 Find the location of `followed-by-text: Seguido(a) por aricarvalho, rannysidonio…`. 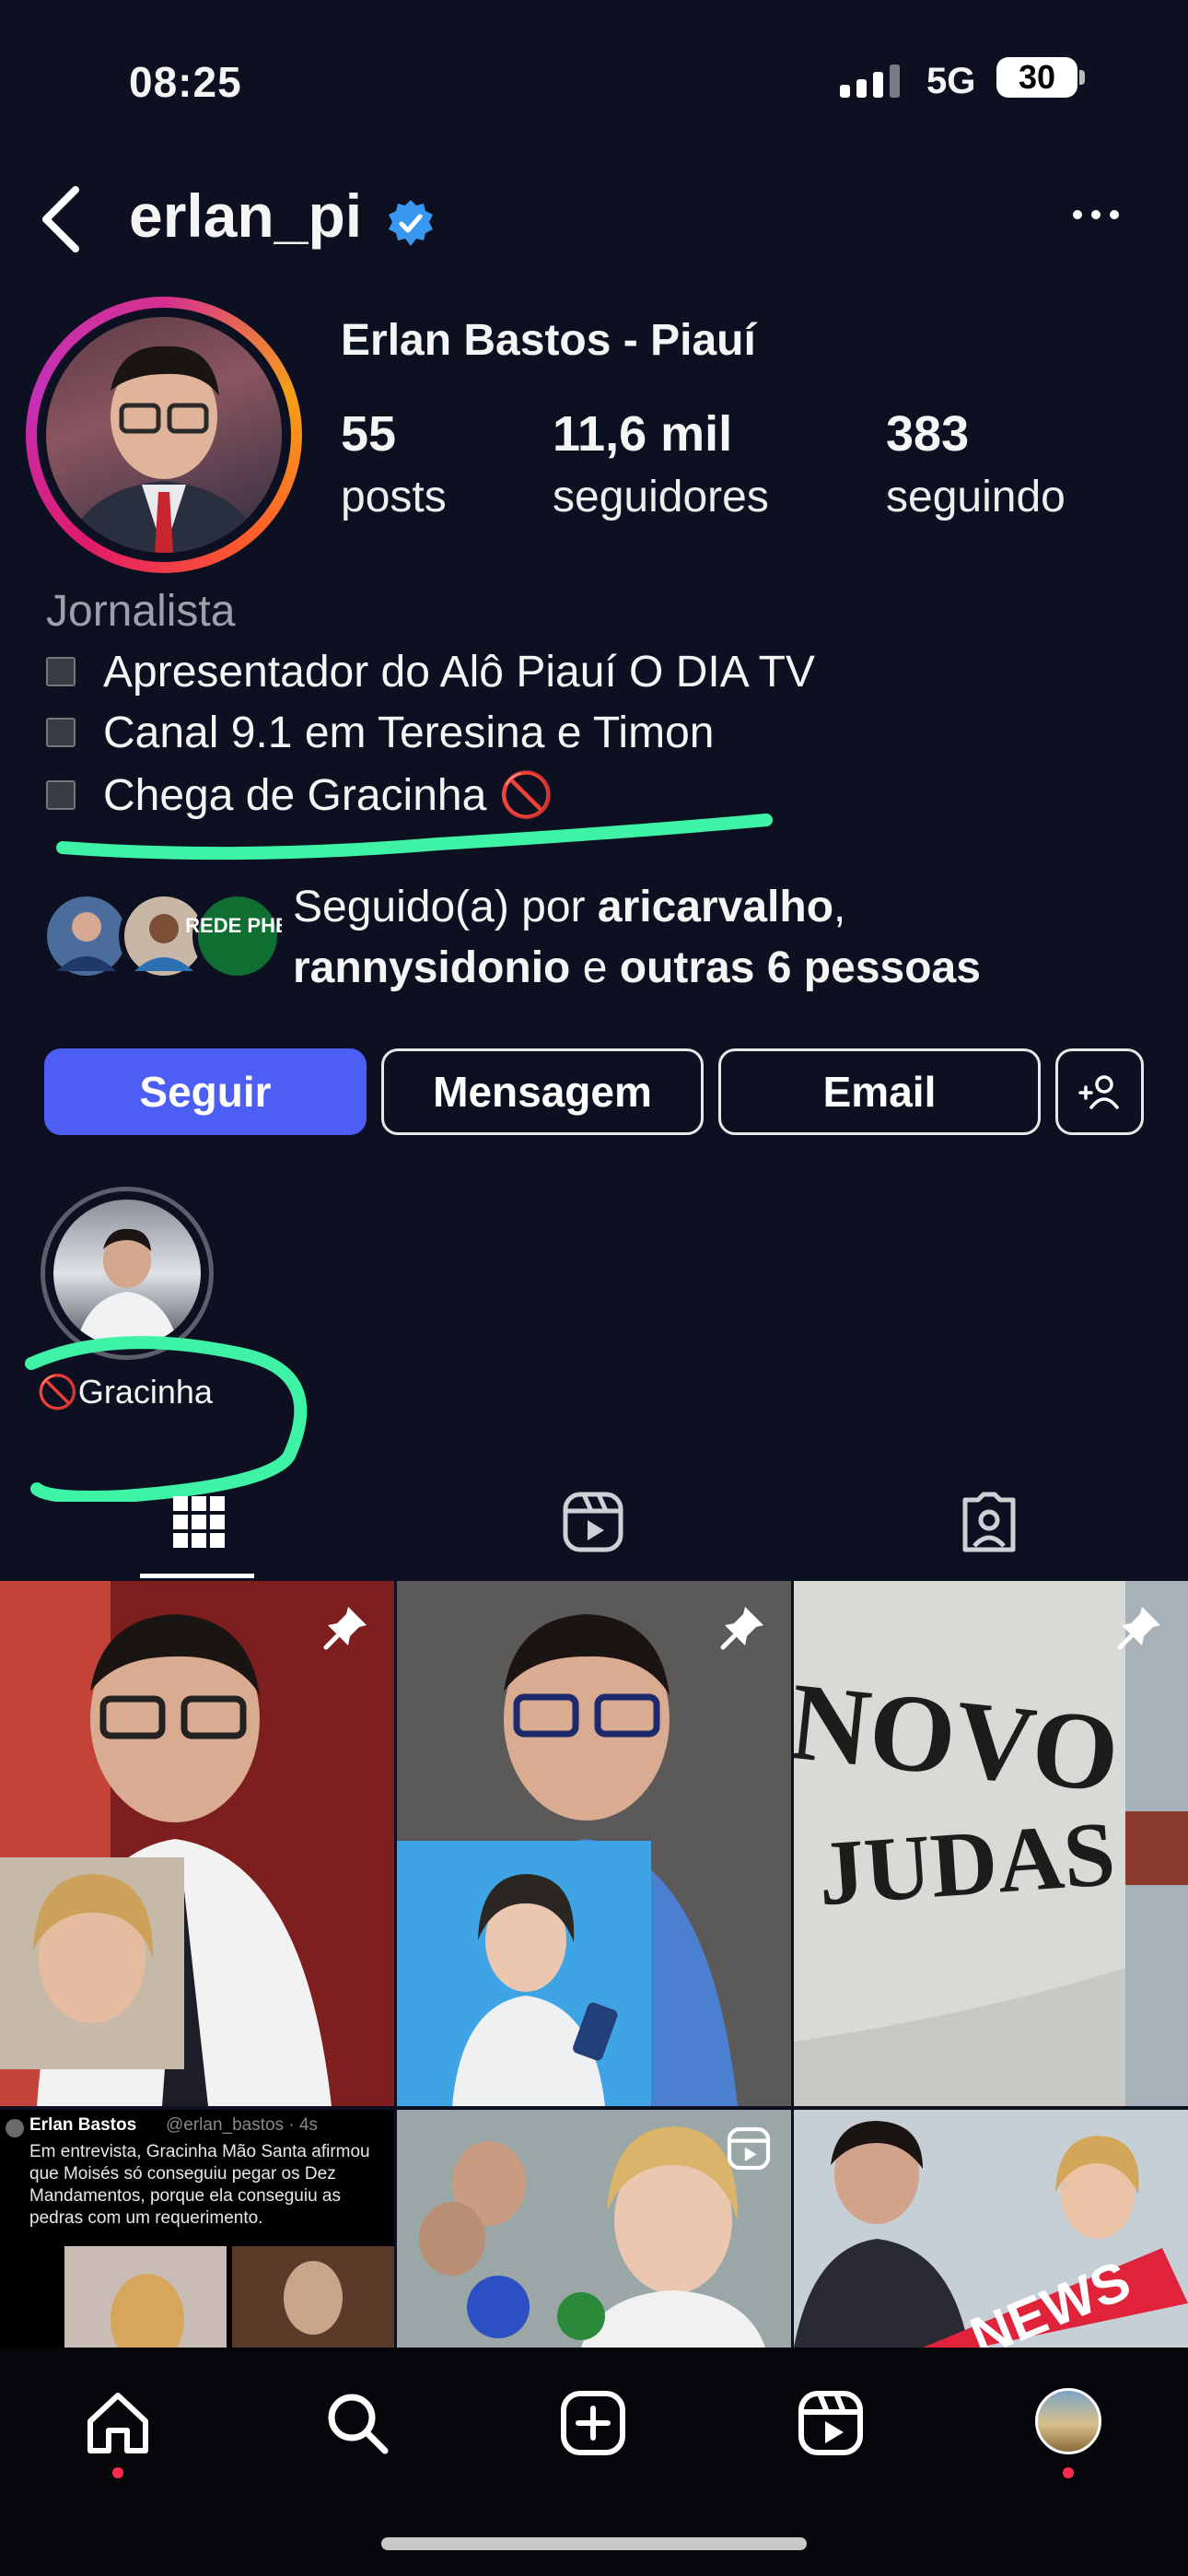

followed-by-text: Seguido(a) por aricarvalho, rannysidonio… is located at coordinates (637, 938).